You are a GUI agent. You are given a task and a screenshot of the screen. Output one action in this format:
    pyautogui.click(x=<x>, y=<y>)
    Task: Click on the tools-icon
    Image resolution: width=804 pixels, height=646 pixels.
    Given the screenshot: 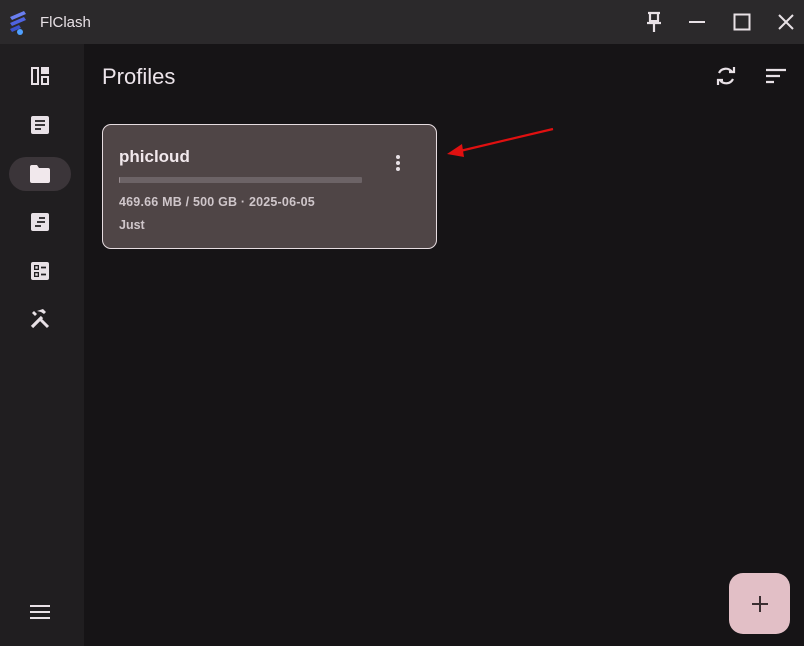 What is the action you would take?
    pyautogui.click(x=40, y=319)
    